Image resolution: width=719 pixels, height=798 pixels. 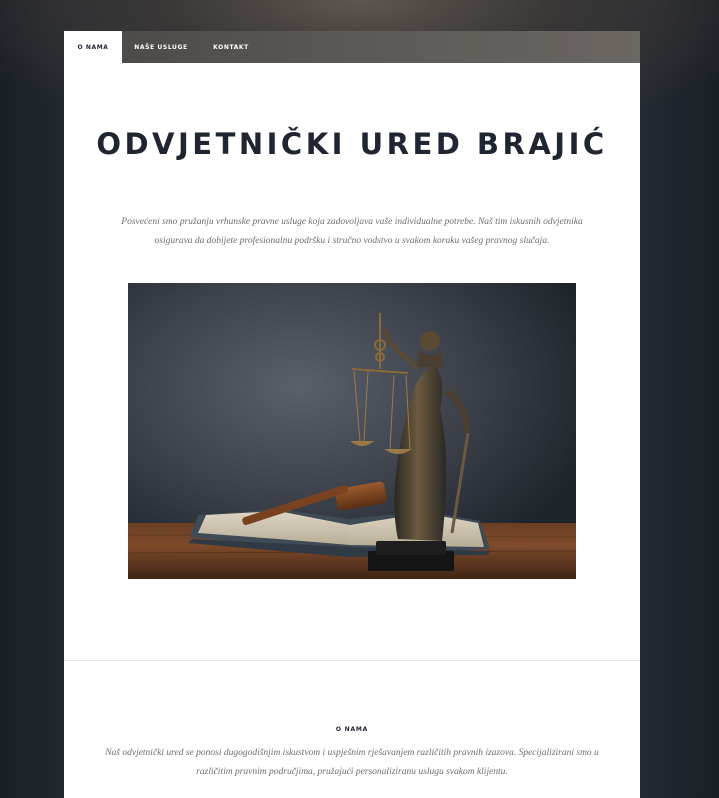 What do you see at coordinates (93, 47) in the screenshot?
I see `nav-item-o-nama: O NAMA` at bounding box center [93, 47].